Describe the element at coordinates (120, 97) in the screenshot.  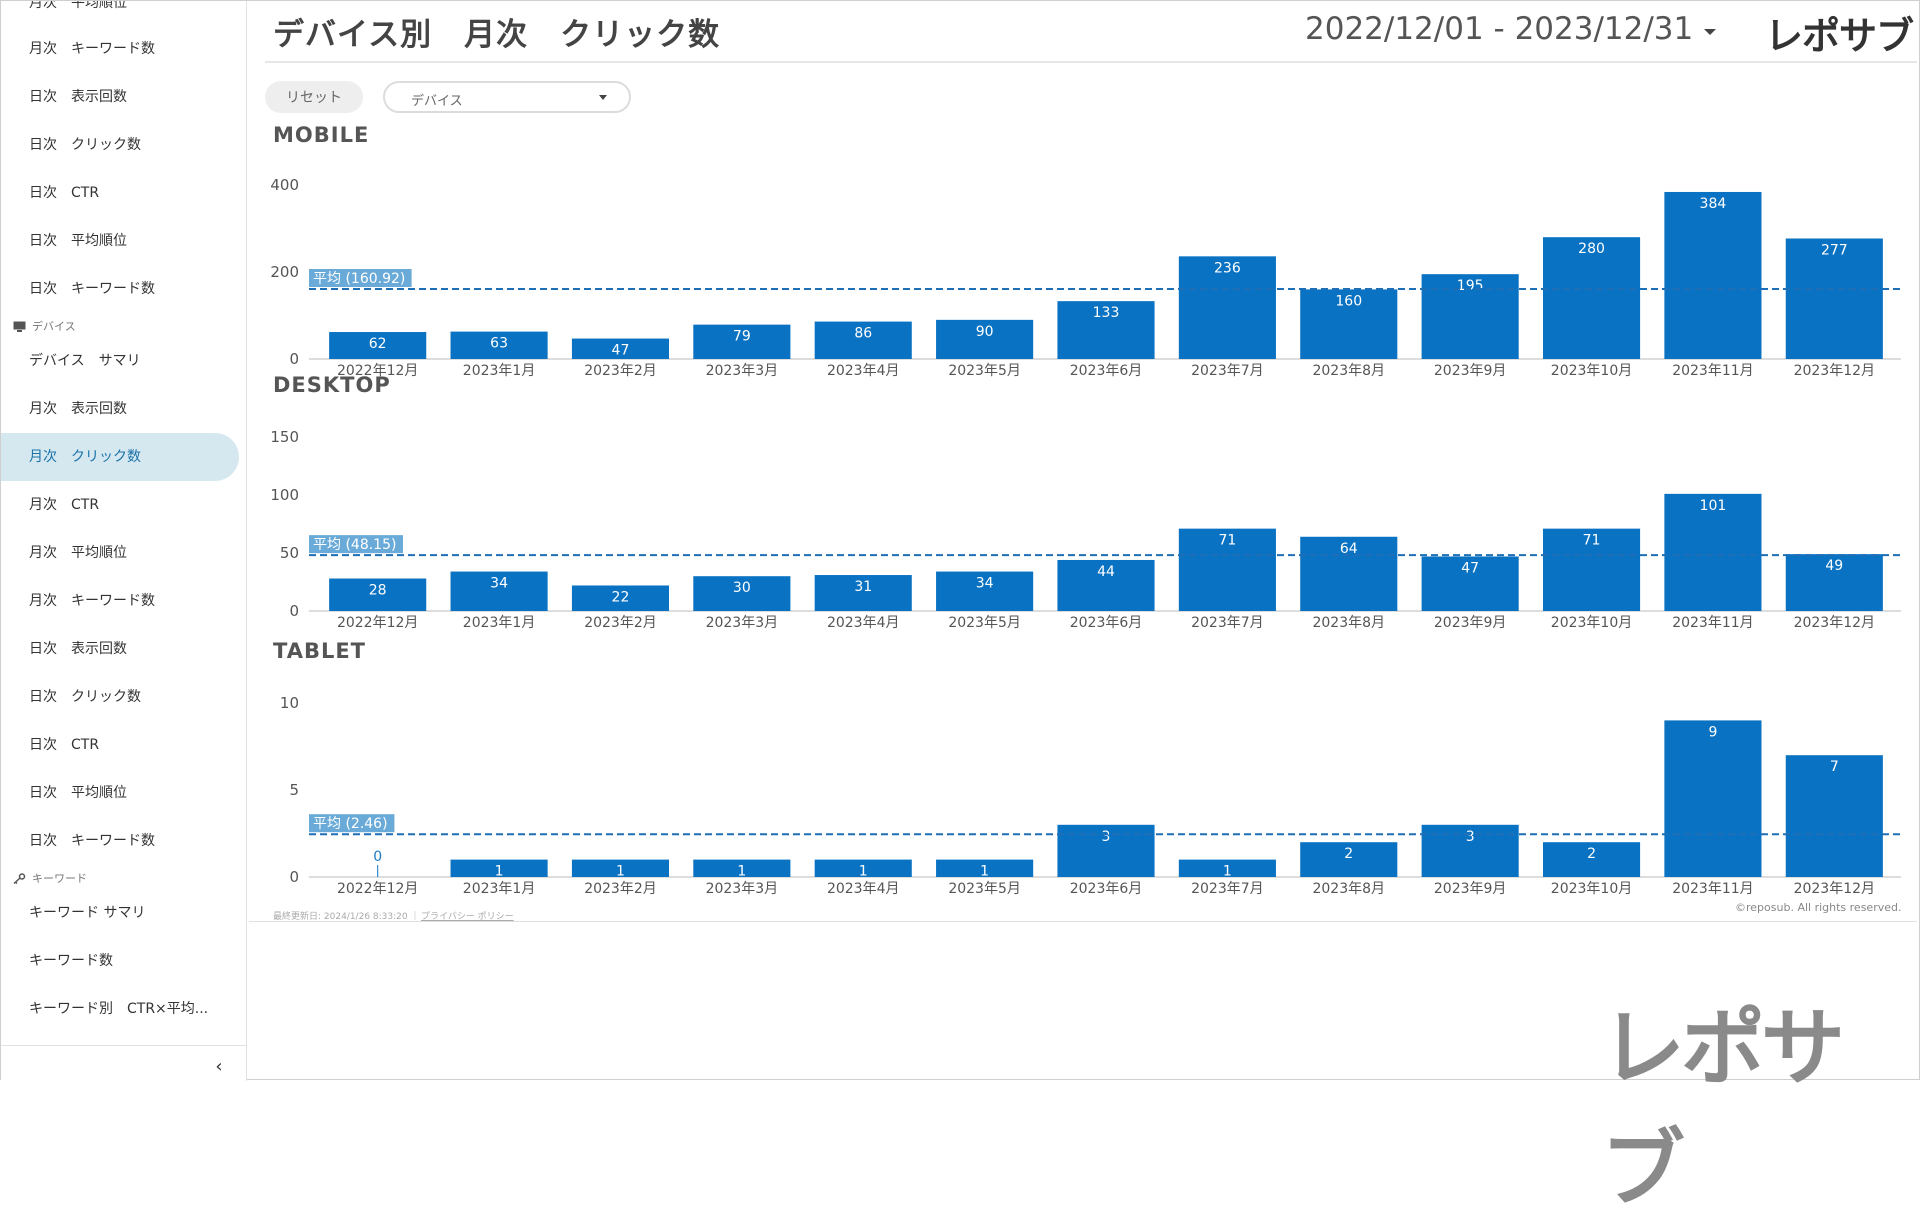
I see `sidebar-item-daily-impressions: 日次 表示回数` at that location.